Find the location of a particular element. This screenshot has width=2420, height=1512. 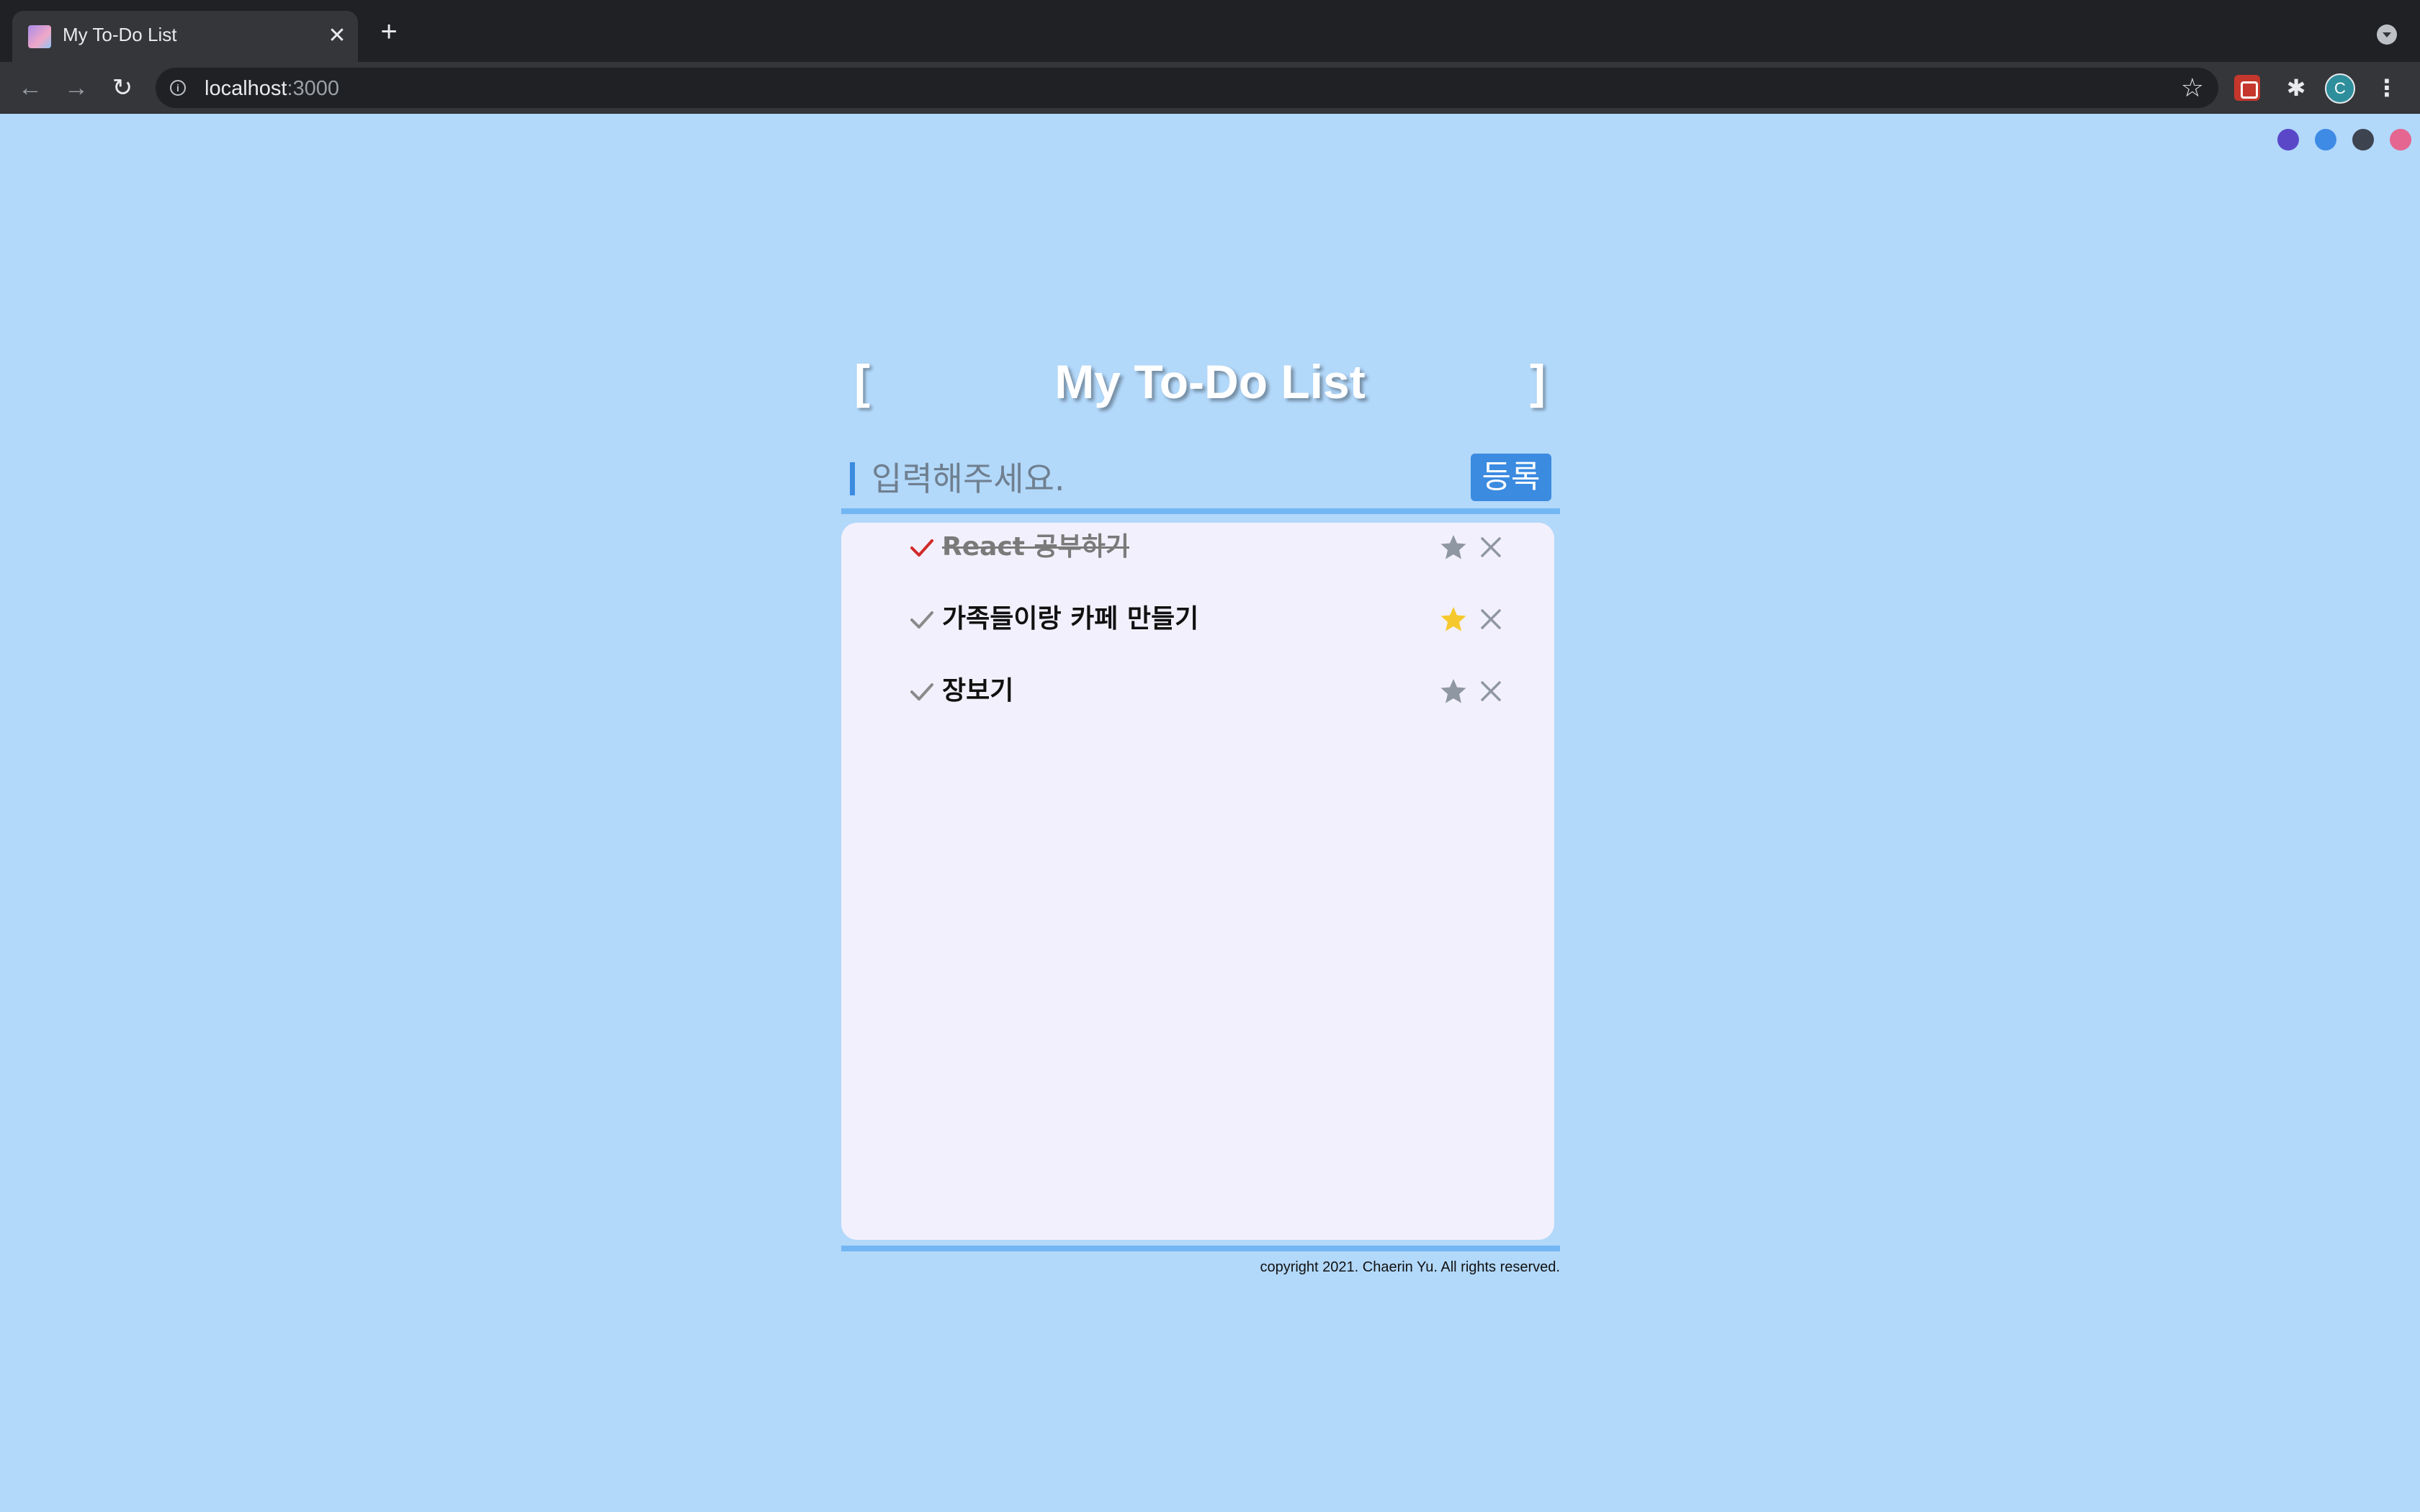

todo-text: React 공부하기 is located at coordinates (1035, 547).